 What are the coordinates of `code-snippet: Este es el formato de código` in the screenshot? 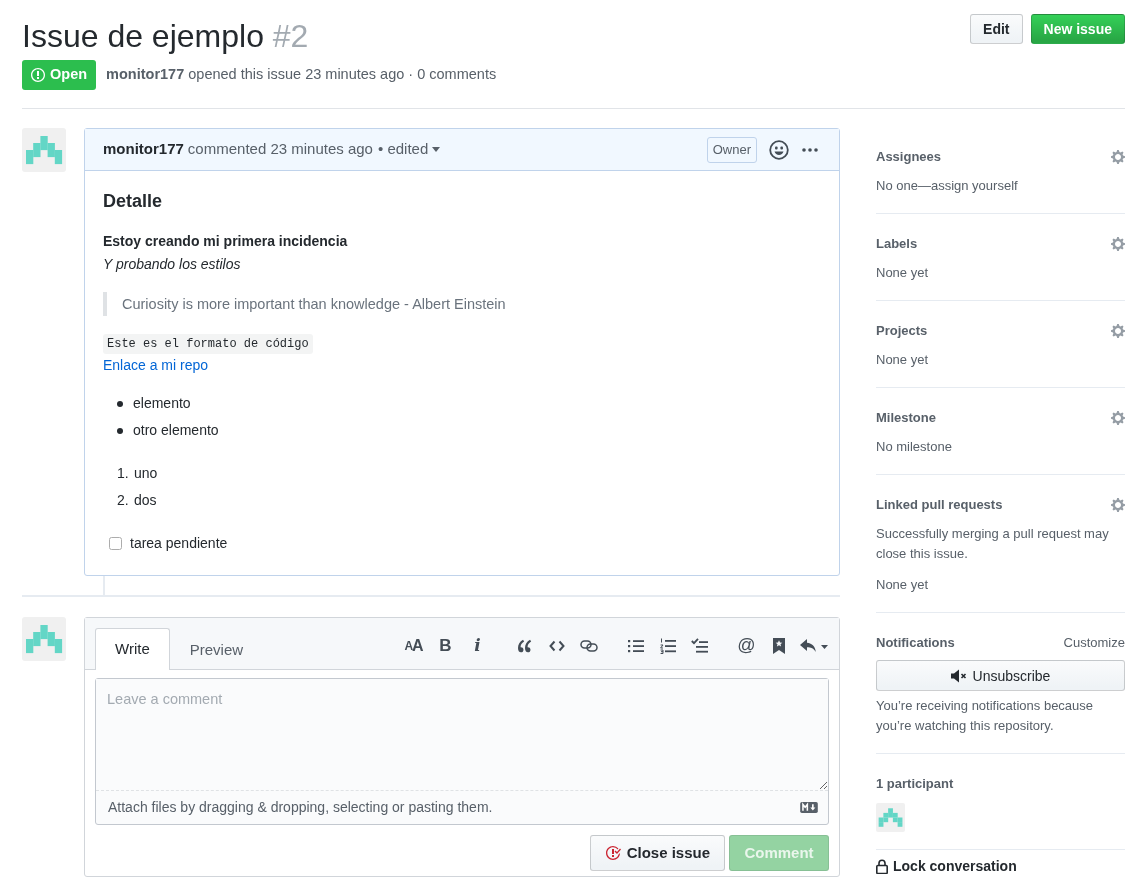 It's located at (208, 344).